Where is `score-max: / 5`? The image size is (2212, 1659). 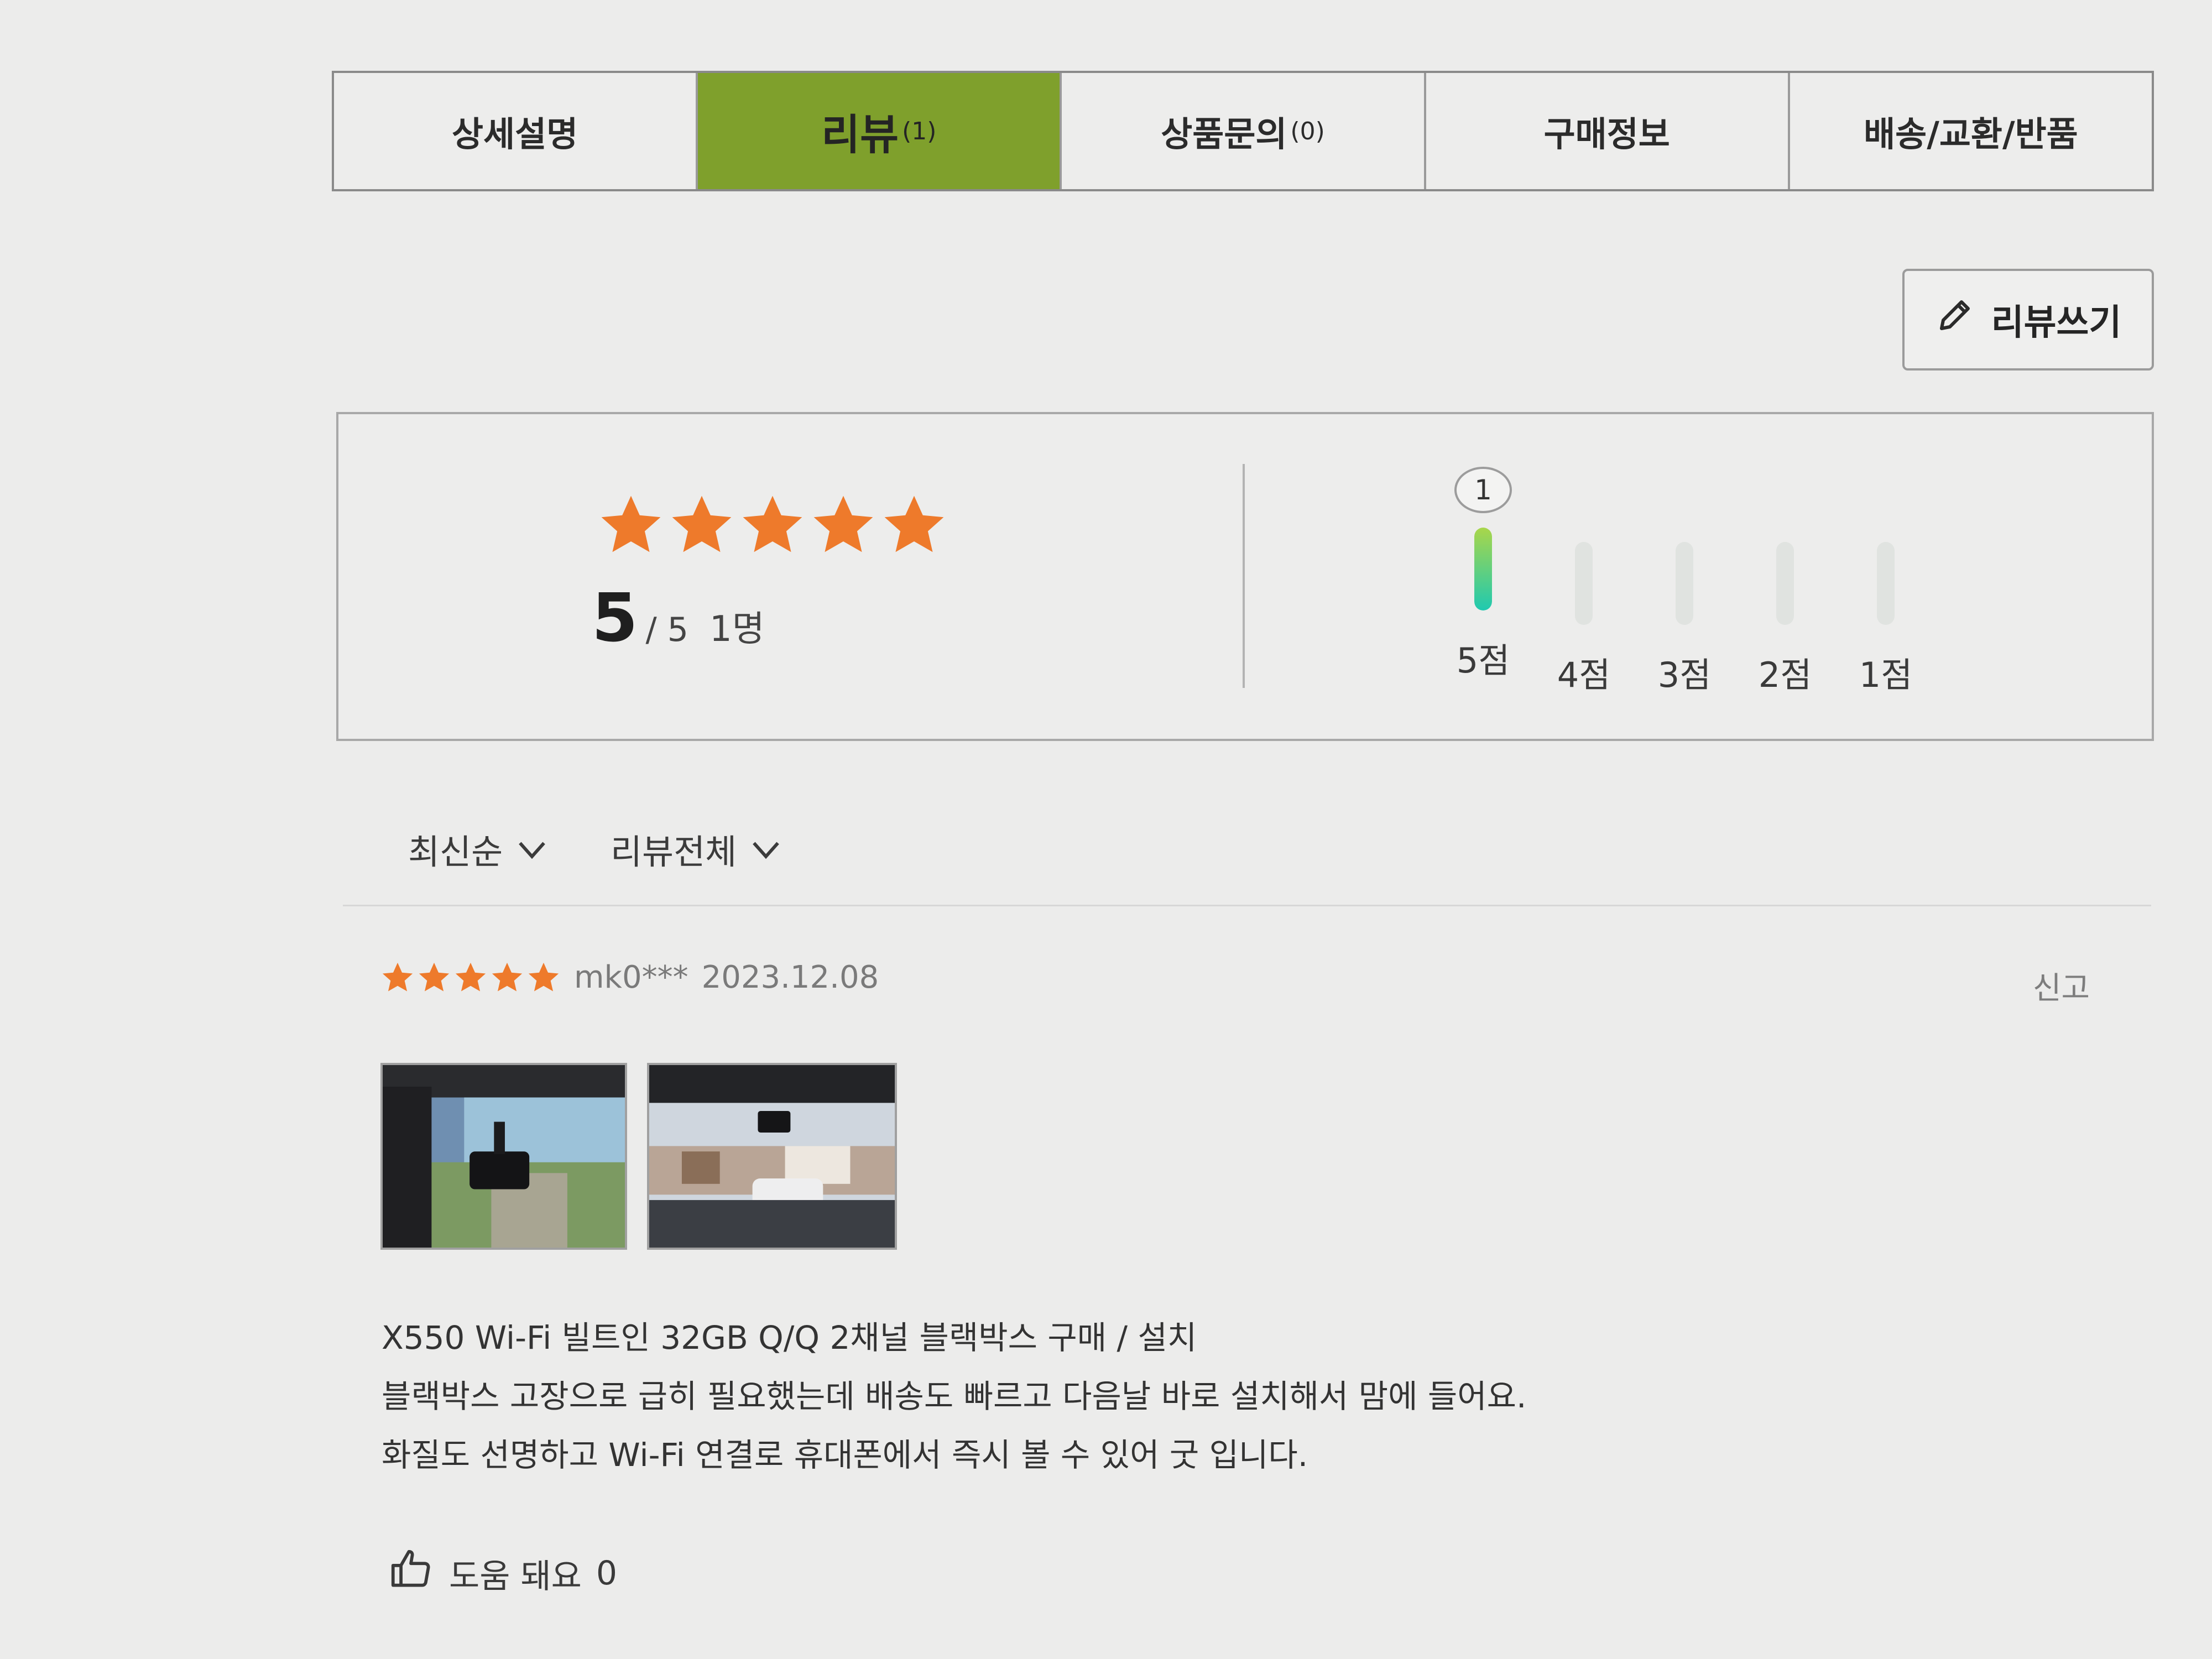 score-max: / 5 is located at coordinates (667, 630).